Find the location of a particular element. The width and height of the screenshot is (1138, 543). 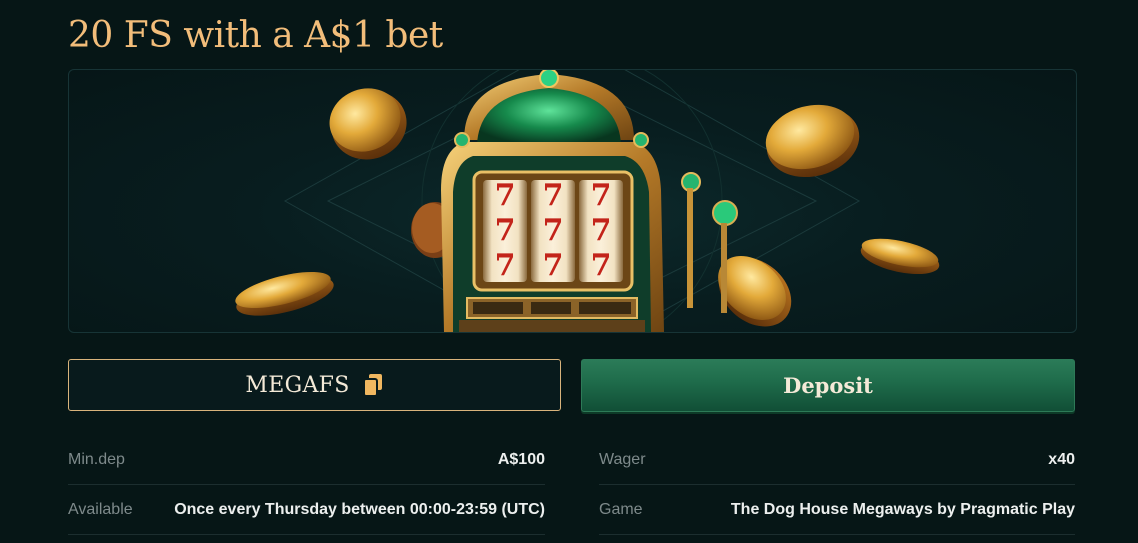

deposit-button: Deposit is located at coordinates (828, 385).